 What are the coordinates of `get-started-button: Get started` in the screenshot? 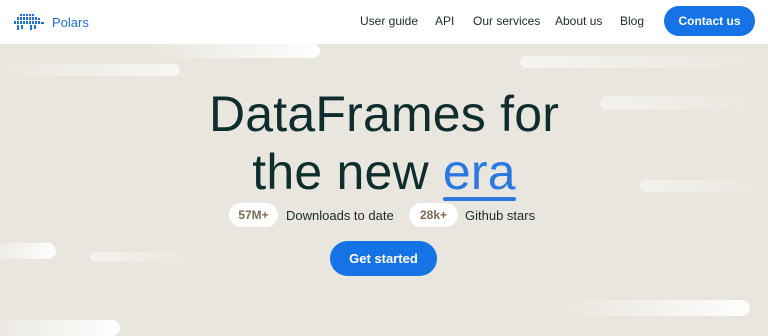 It's located at (383, 258).